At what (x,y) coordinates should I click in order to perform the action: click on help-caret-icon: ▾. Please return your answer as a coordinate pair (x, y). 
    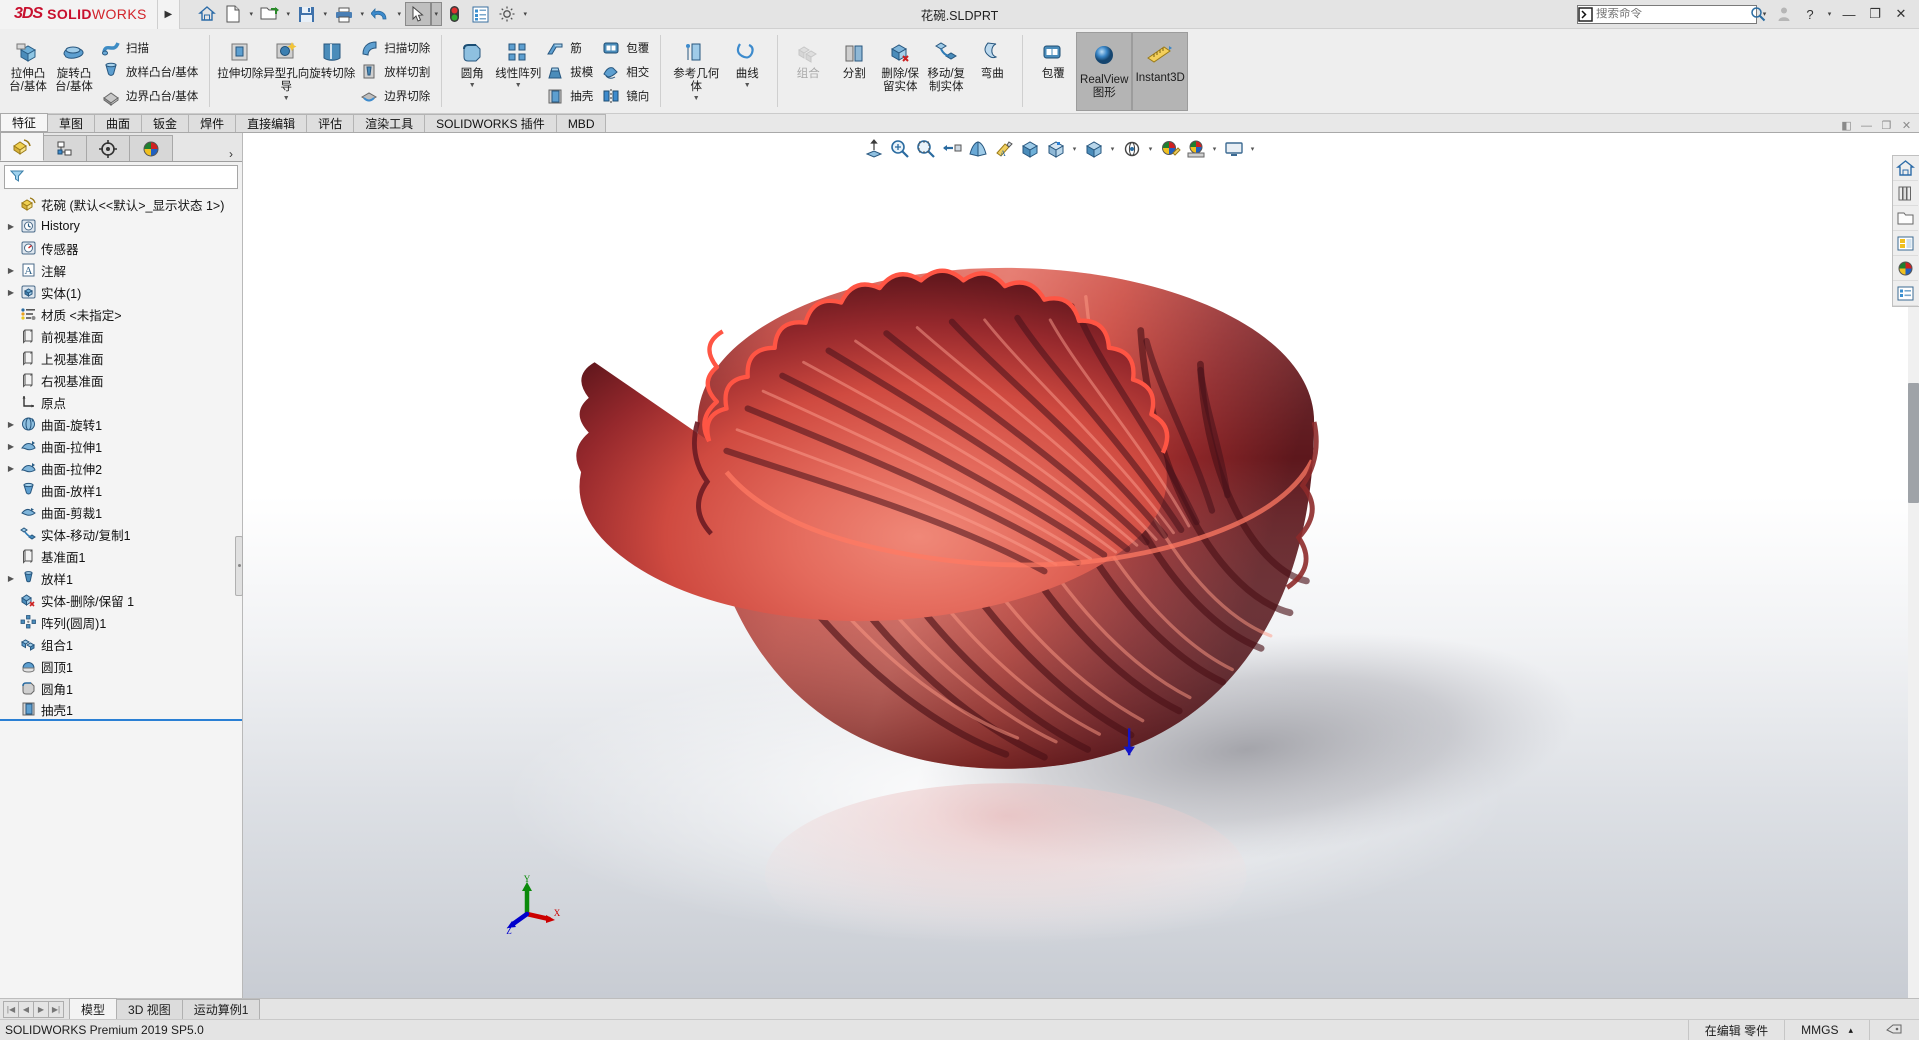
    Looking at the image, I should click on (1829, 14).